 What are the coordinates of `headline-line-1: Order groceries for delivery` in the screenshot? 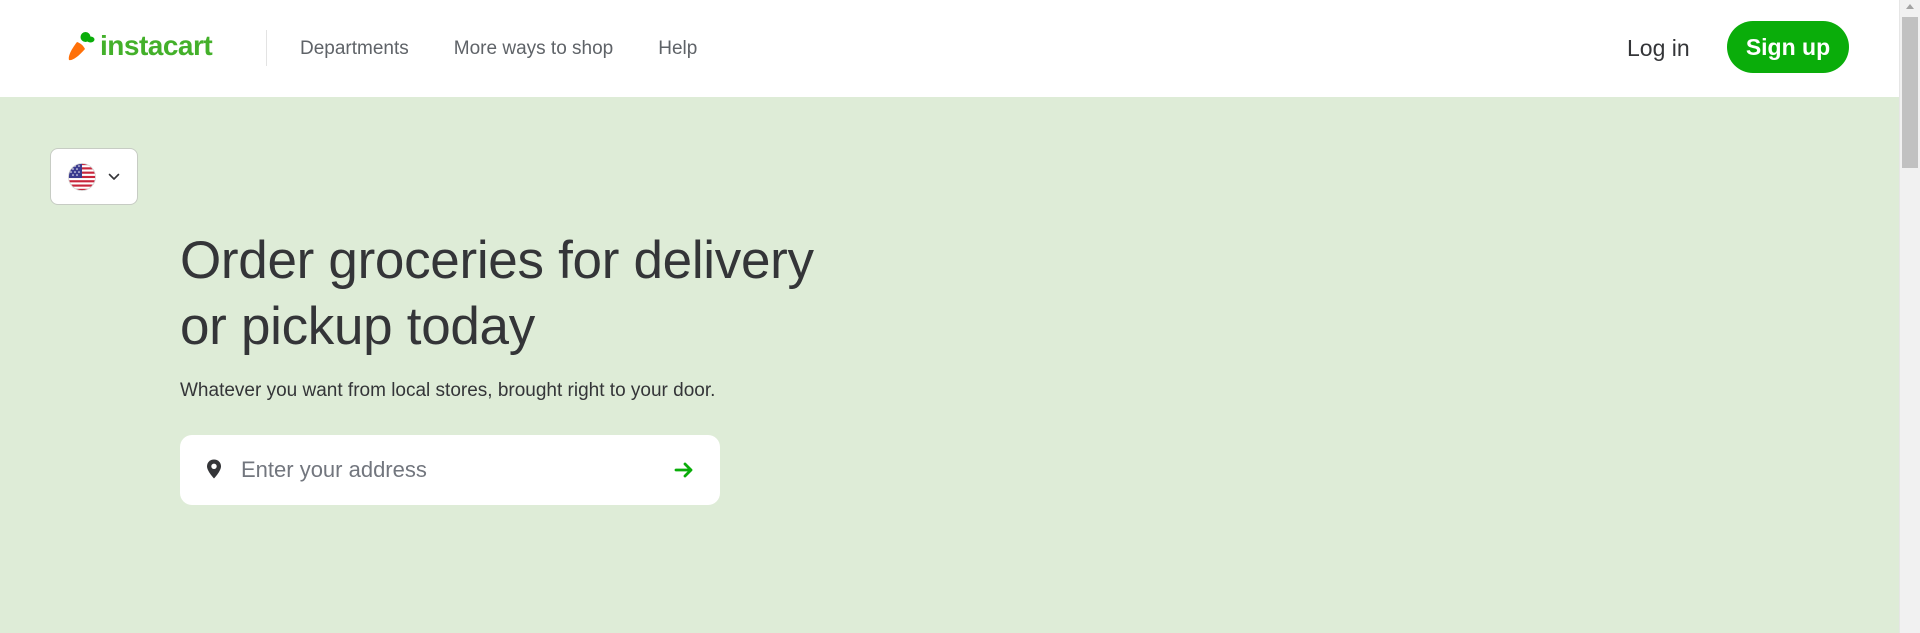 It's located at (497, 260).